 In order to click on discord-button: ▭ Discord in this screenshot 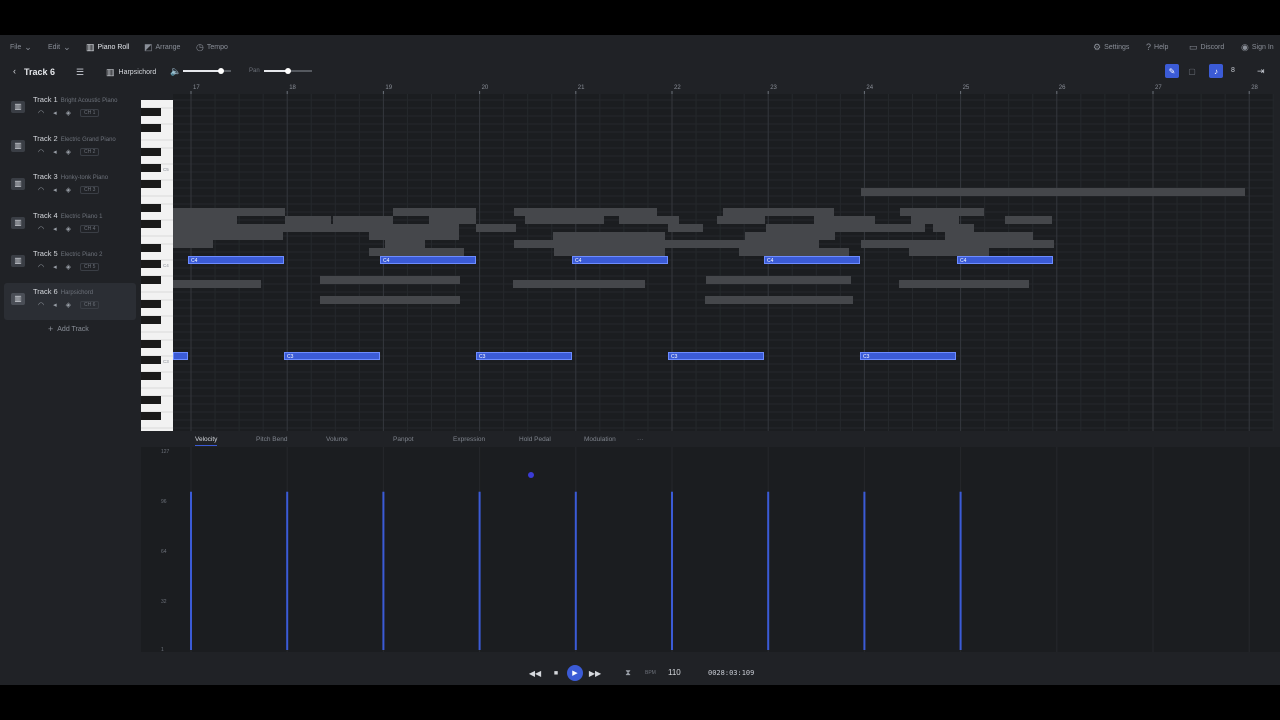, I will do `click(1206, 47)`.